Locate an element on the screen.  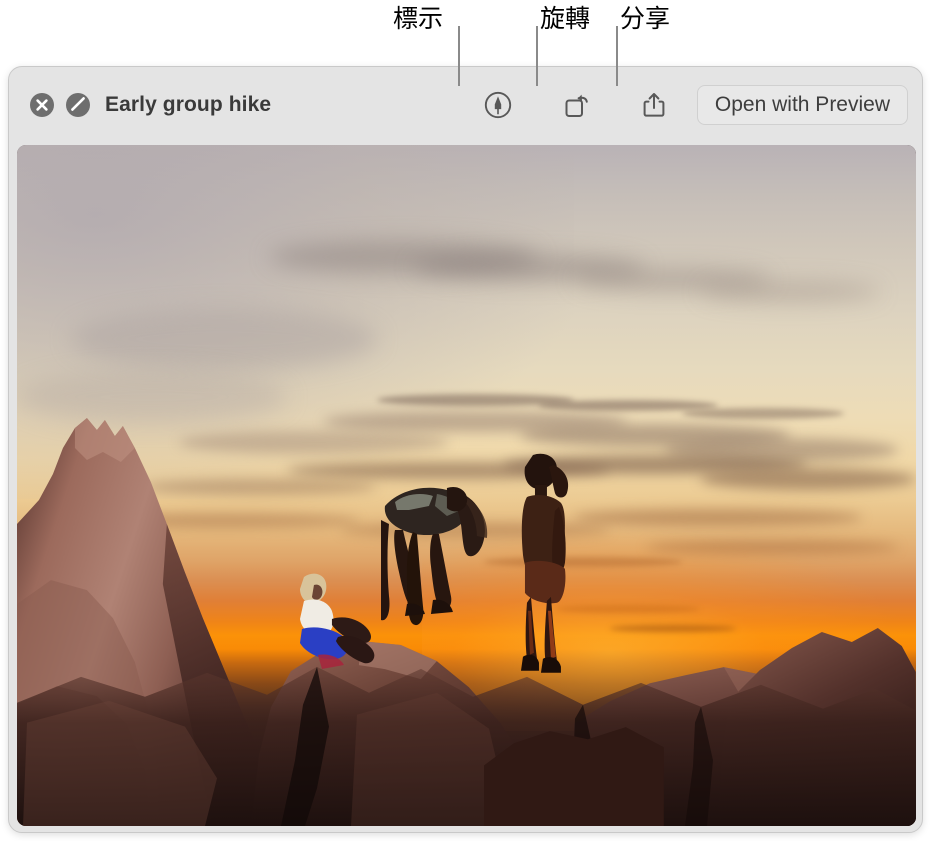
open-with-preview-button: Open with Preview is located at coordinates (802, 105).